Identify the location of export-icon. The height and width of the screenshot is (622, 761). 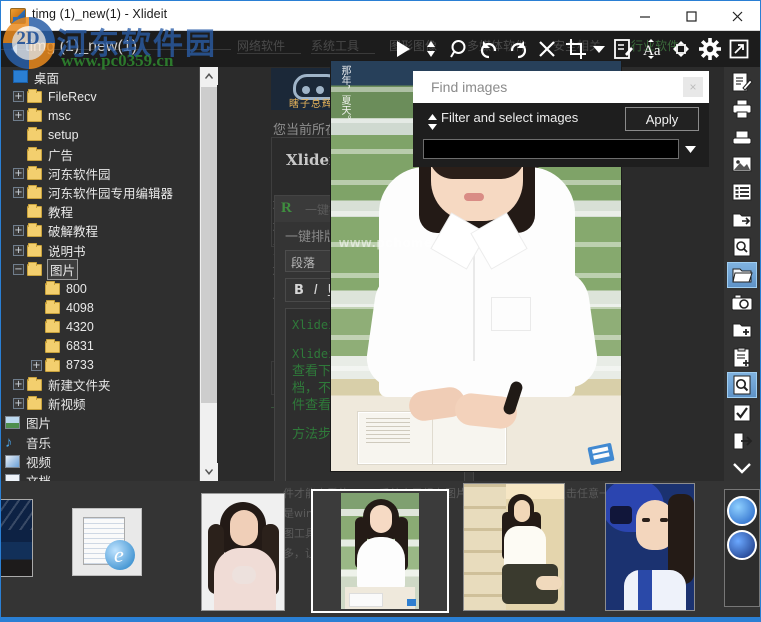
(742, 441).